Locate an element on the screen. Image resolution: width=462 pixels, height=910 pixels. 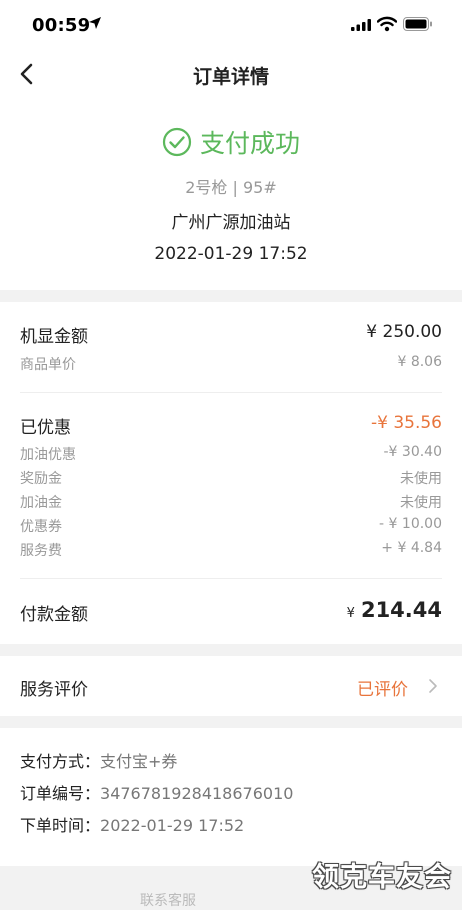
payment-status: 支付成功 is located at coordinates (231, 142).